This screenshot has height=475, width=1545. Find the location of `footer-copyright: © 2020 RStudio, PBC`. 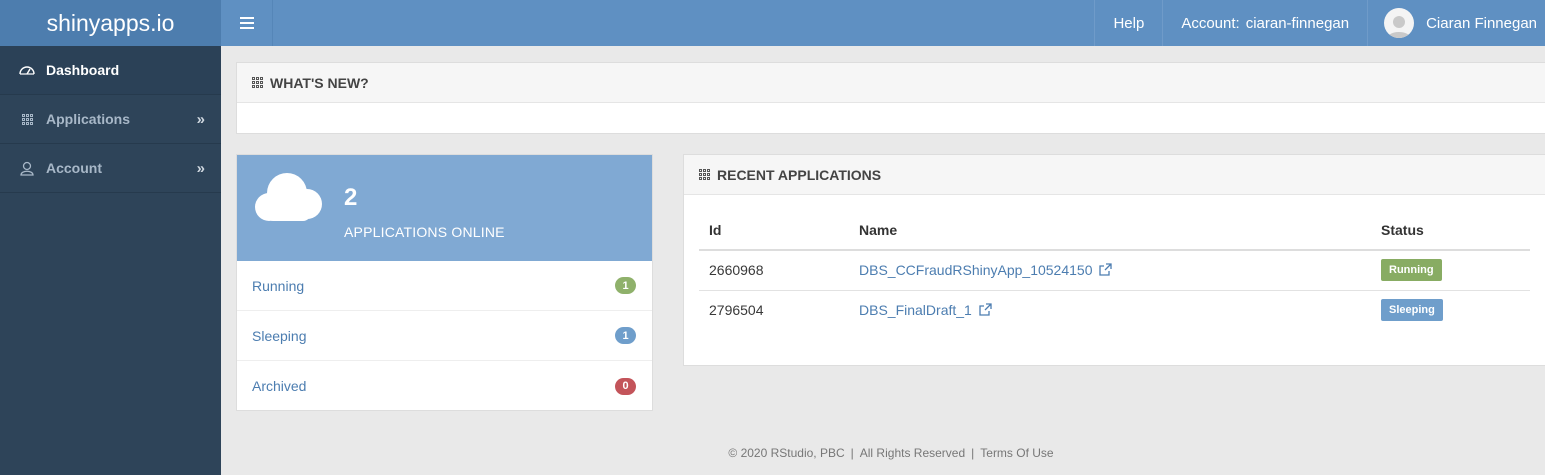

footer-copyright: © 2020 RStudio, PBC is located at coordinates (786, 453).